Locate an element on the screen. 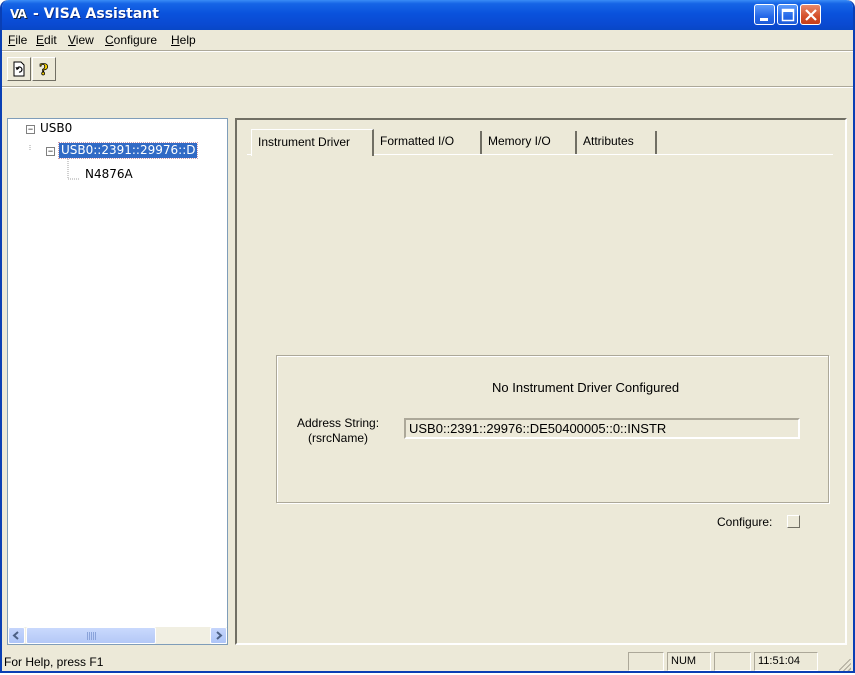  tree-label: USB0 is located at coordinates (56, 128).